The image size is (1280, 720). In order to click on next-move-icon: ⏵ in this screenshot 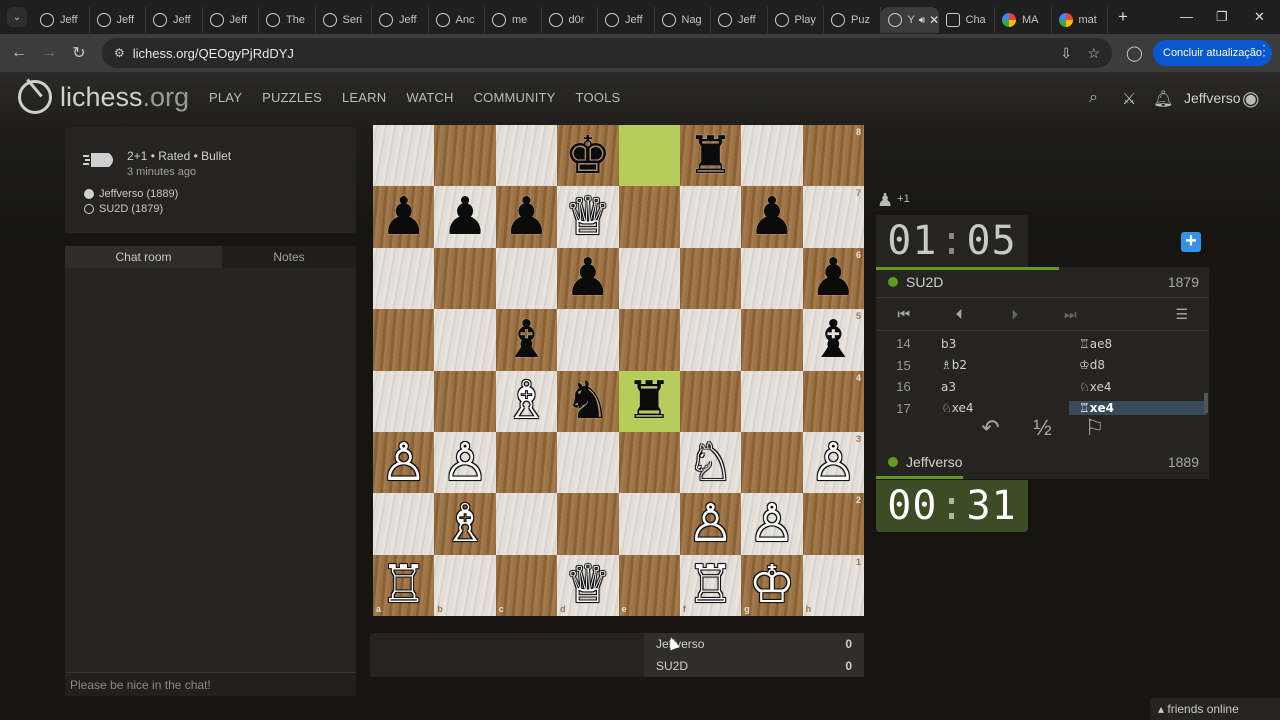, I will do `click(1015, 314)`.